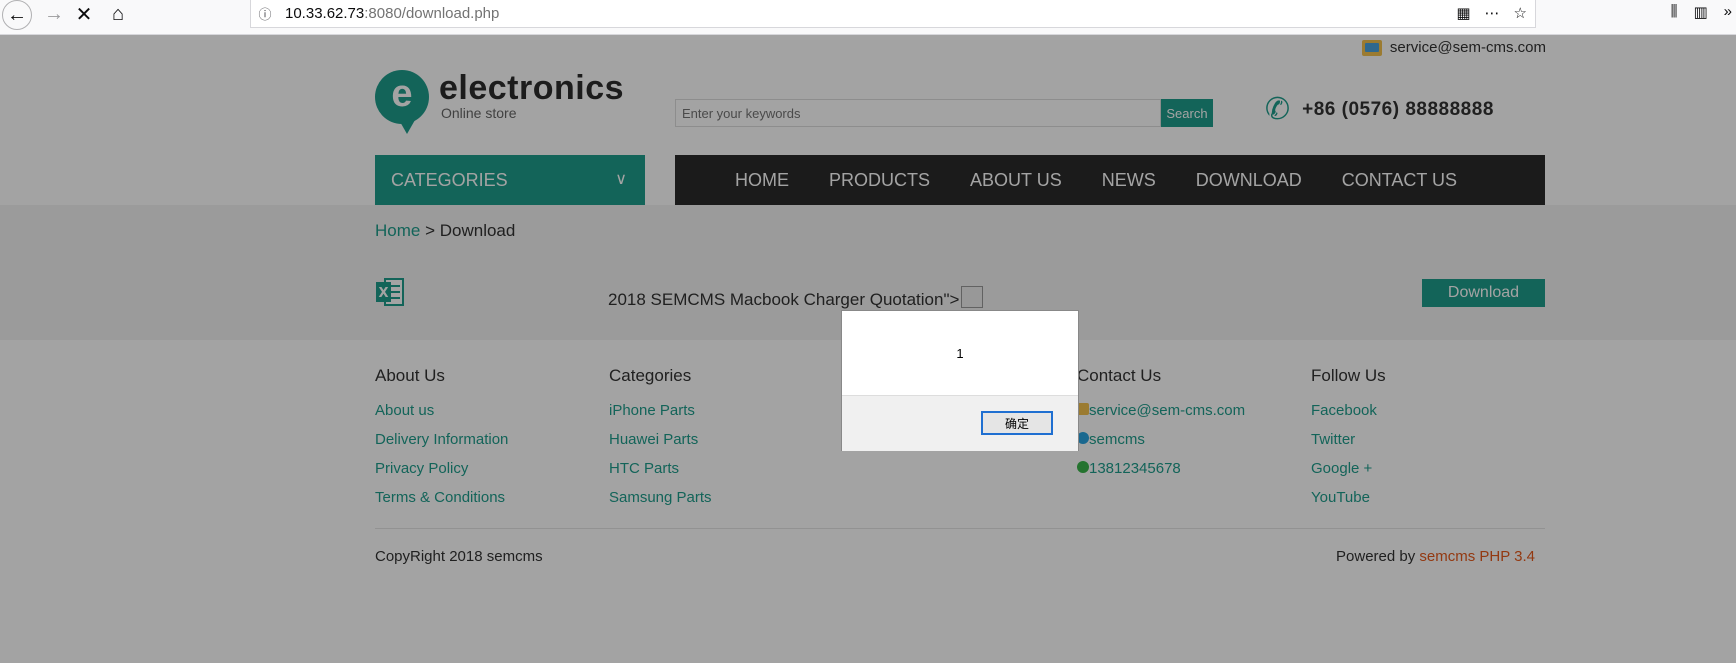 The image size is (1736, 663). What do you see at coordinates (960, 423) in the screenshot?
I see `alert-footer: 确定` at bounding box center [960, 423].